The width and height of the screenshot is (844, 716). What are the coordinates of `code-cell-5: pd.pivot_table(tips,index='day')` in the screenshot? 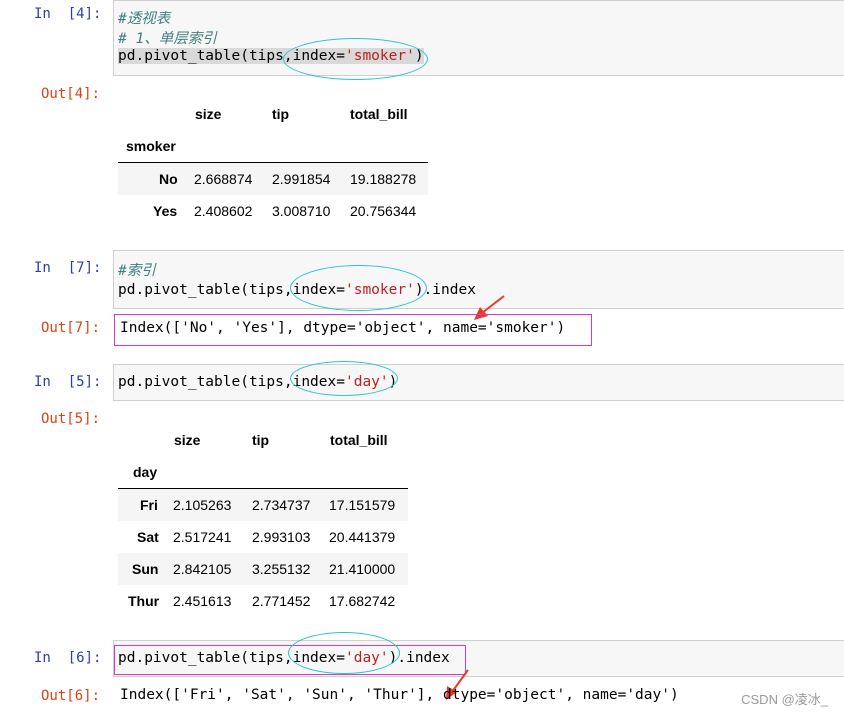 It's located at (478, 382).